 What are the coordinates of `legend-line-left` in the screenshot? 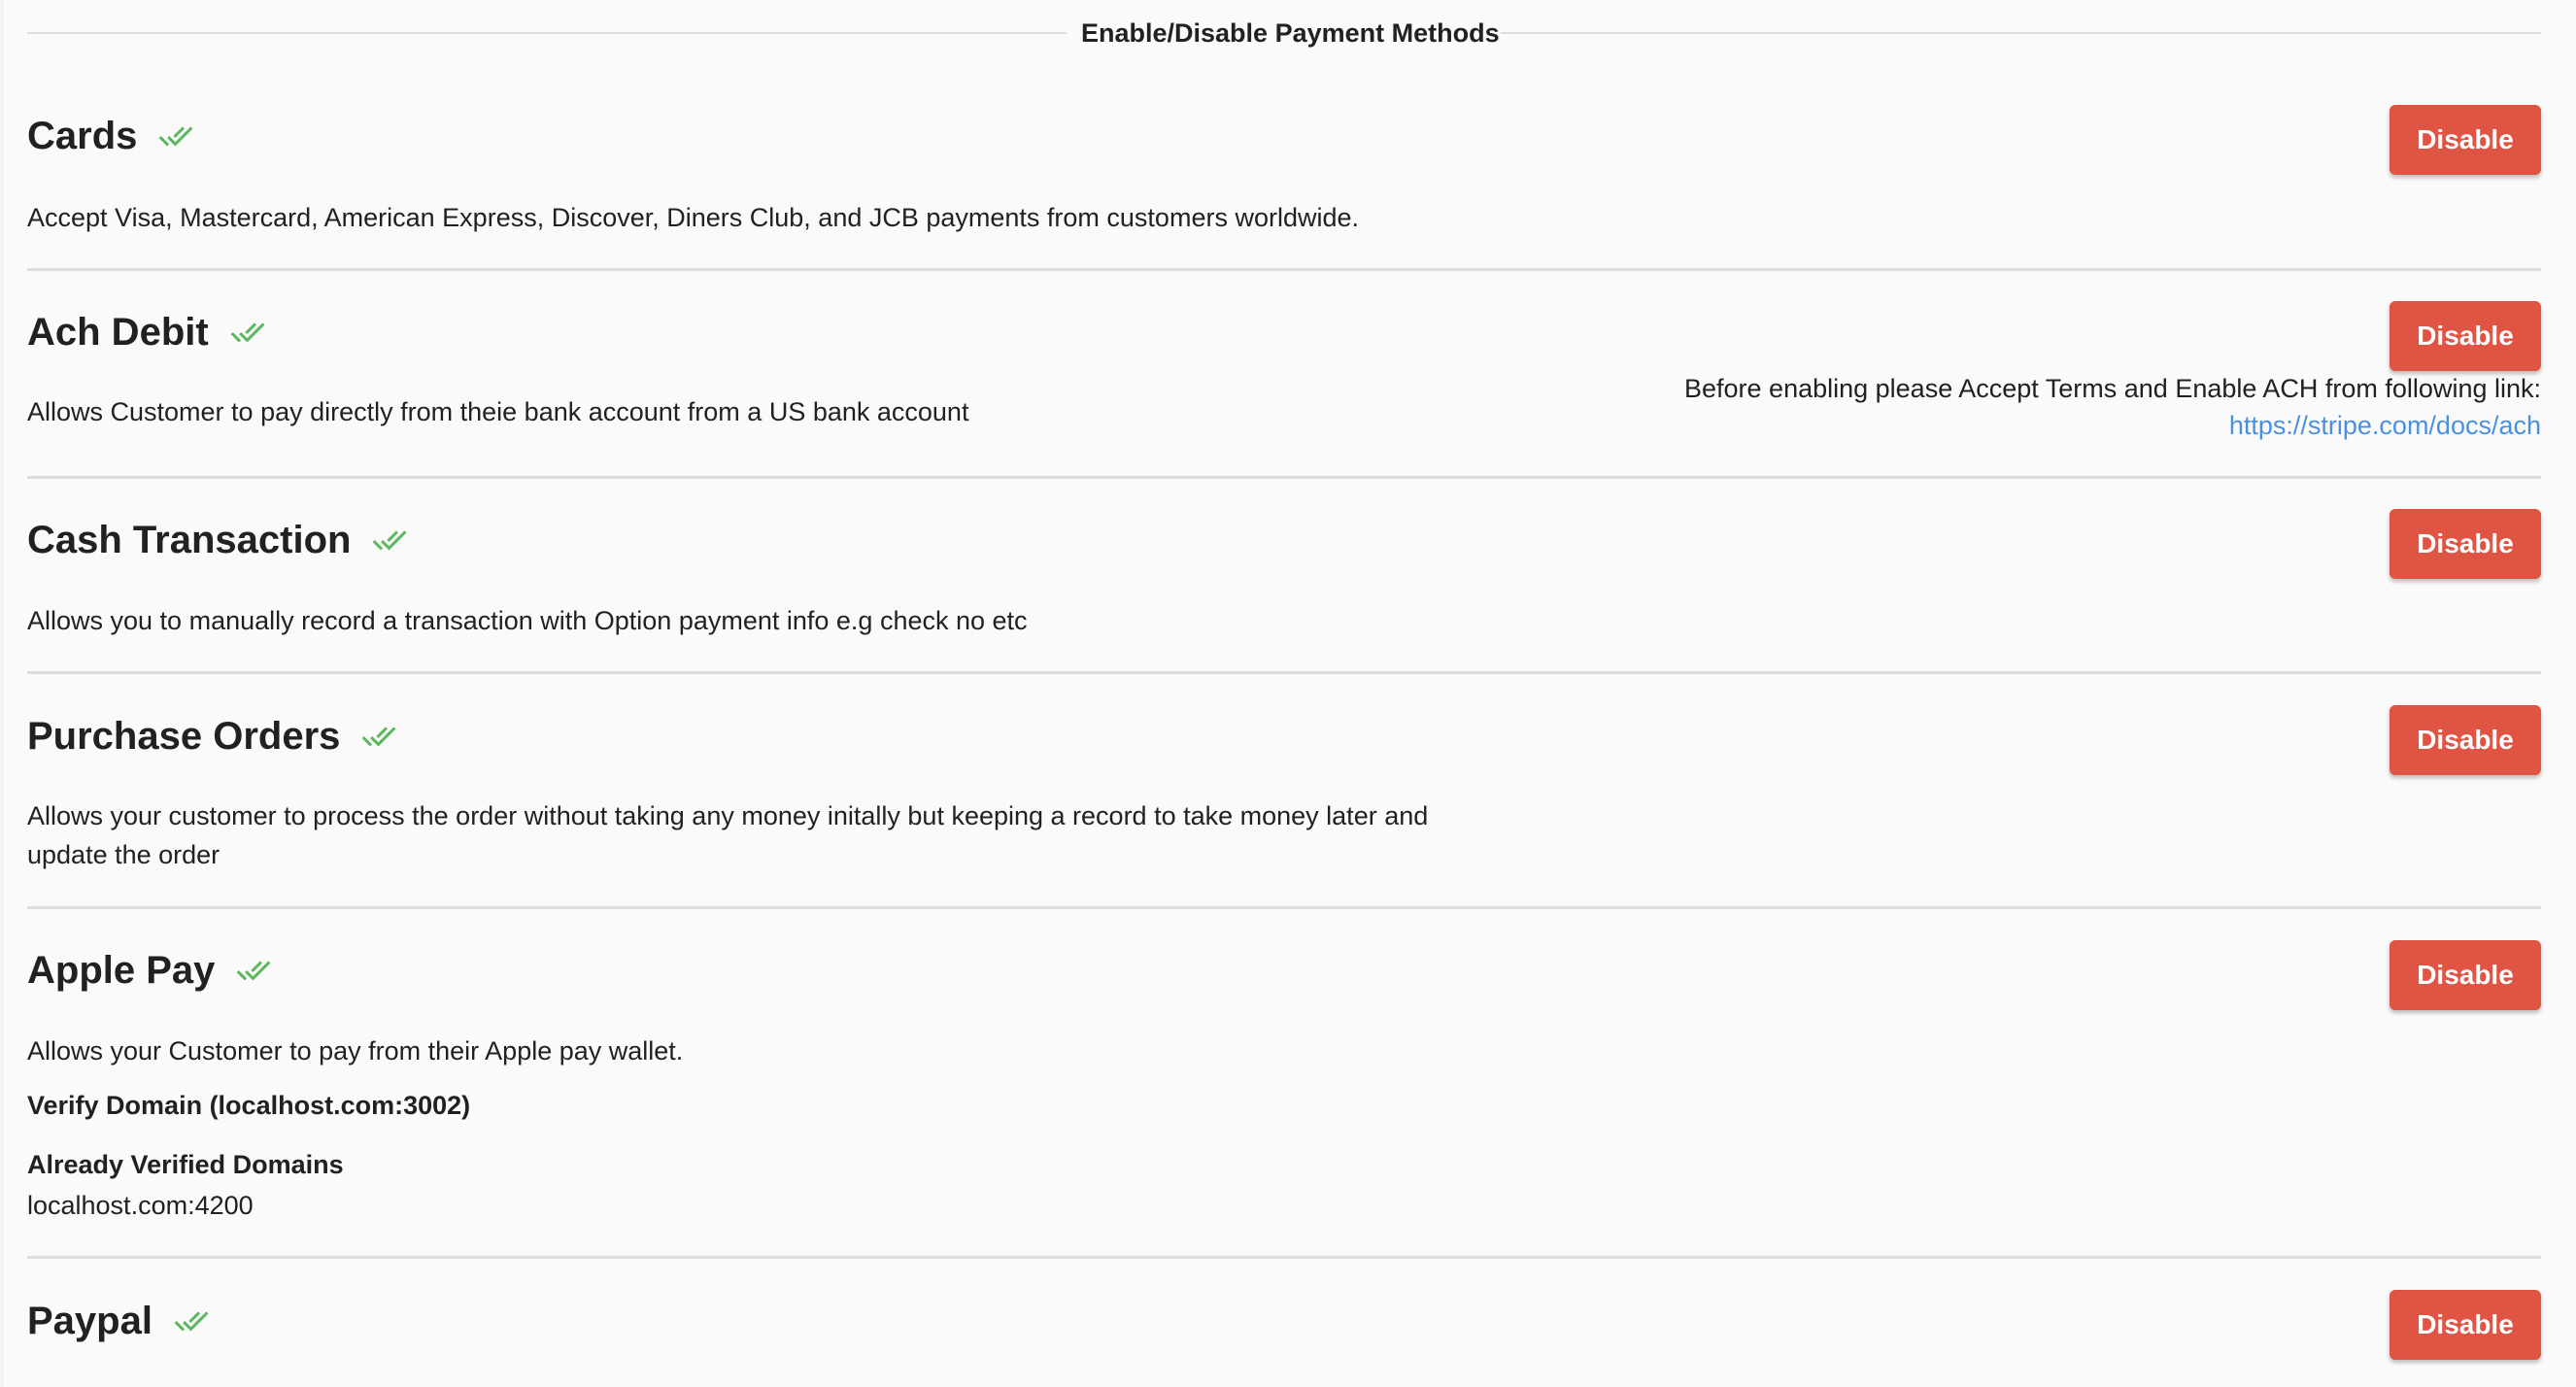 It's located at (547, 33).